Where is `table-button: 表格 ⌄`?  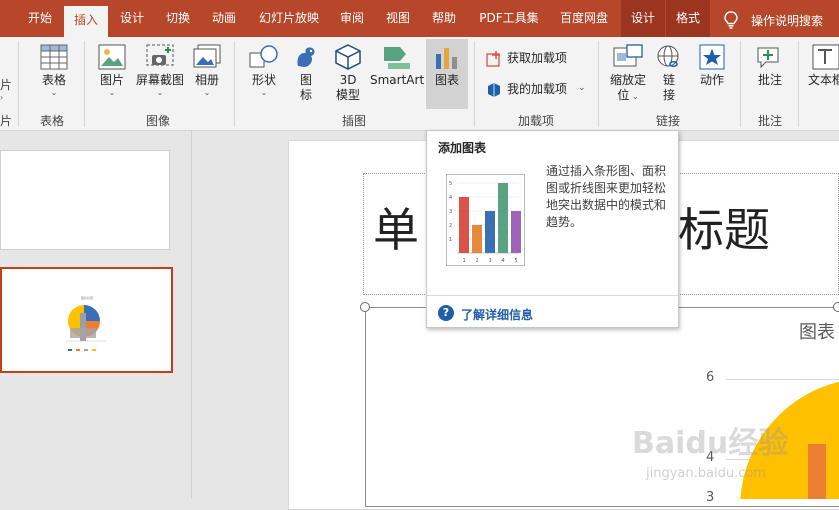
table-button: 表格 ⌄ is located at coordinates (54, 71).